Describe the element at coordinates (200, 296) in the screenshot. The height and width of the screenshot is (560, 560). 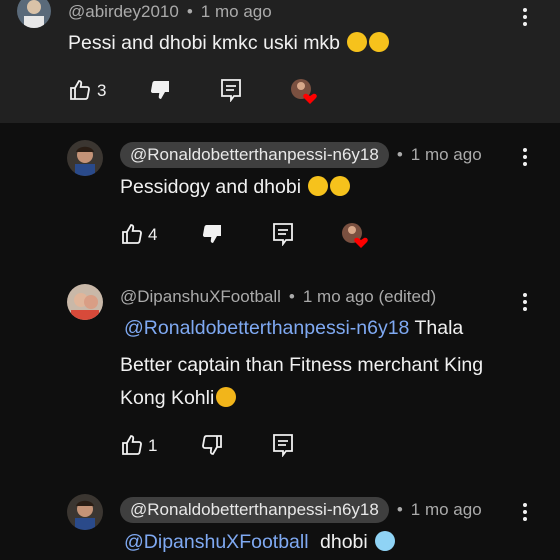
I see `reply-author: @DipanshuXFootball` at that location.